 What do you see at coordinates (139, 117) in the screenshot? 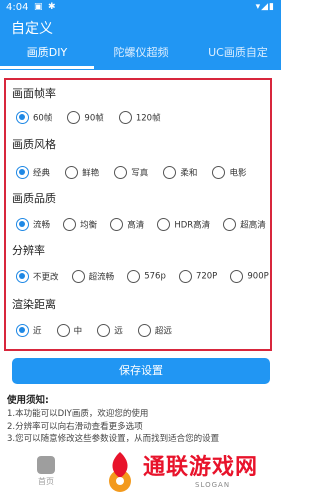
I see `radio-option: 120帧` at bounding box center [139, 117].